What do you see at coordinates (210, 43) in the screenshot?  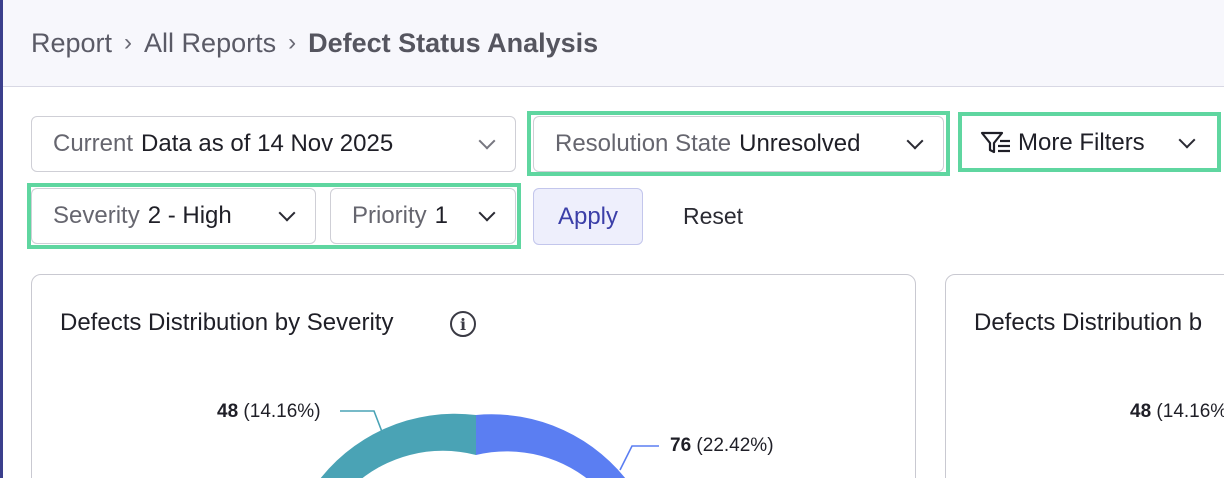 I see `breadcrumb-all-reports: All Reports` at bounding box center [210, 43].